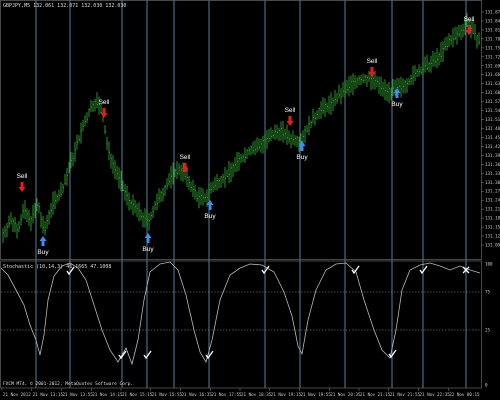 The height and width of the screenshot is (400, 500). What do you see at coordinates (107, 394) in the screenshot?
I see `time-label: 21 Nov 14:15` at bounding box center [107, 394].